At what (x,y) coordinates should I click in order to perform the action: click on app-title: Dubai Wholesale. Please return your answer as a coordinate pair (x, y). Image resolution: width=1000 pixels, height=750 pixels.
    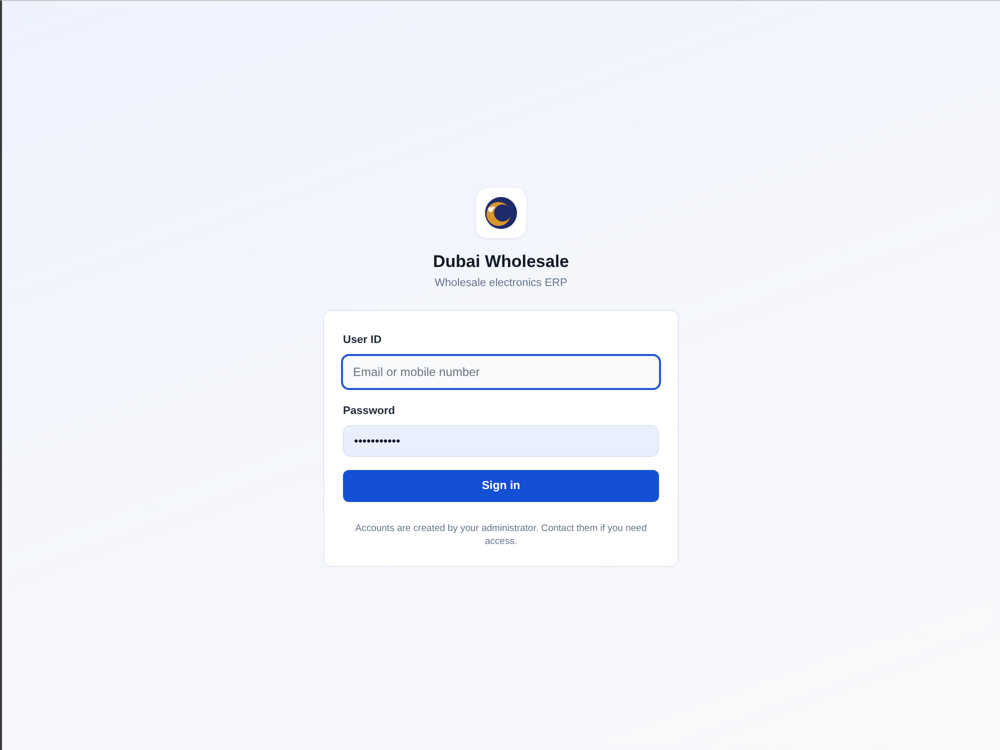
    Looking at the image, I should click on (501, 261).